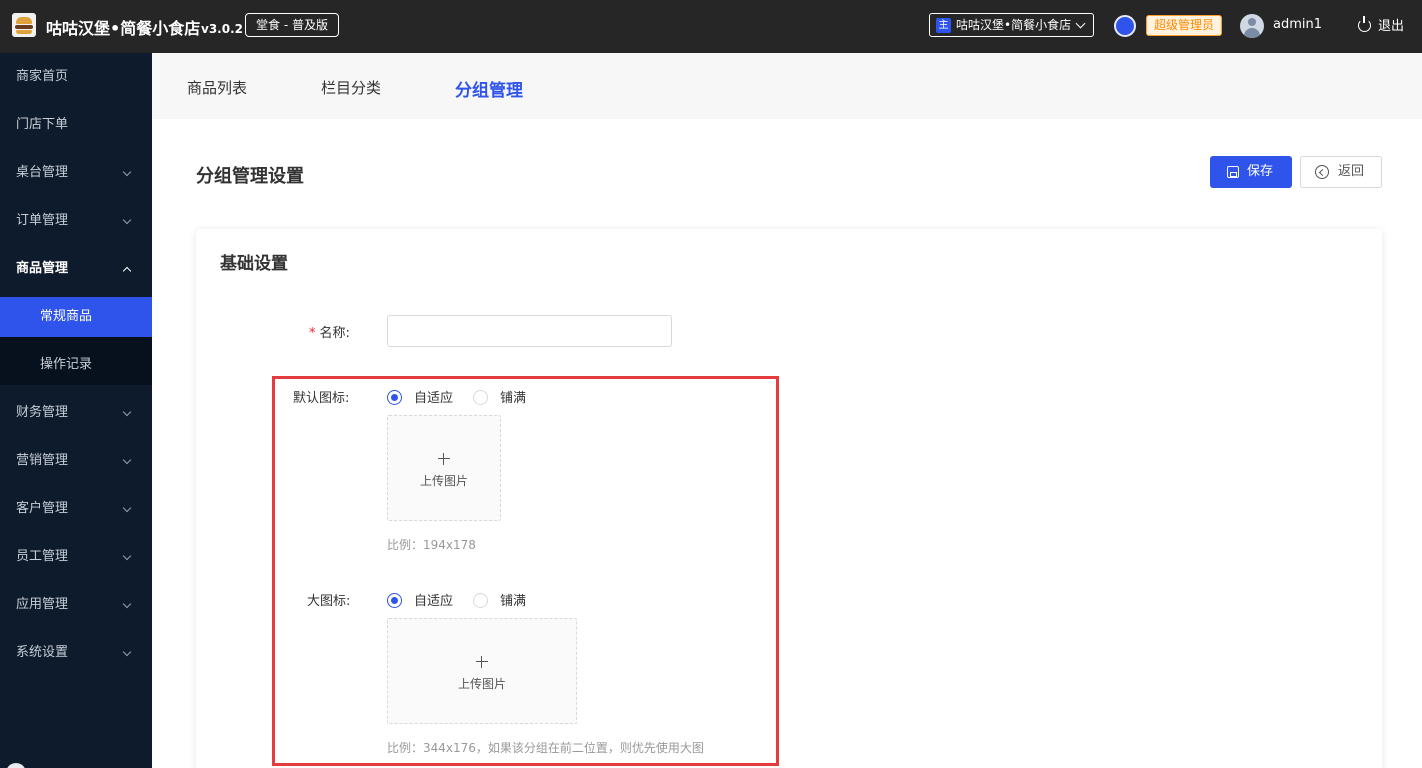 This screenshot has width=1422, height=768. I want to click on sidebar-subitem-operation-log: 操作记录, so click(76, 361).